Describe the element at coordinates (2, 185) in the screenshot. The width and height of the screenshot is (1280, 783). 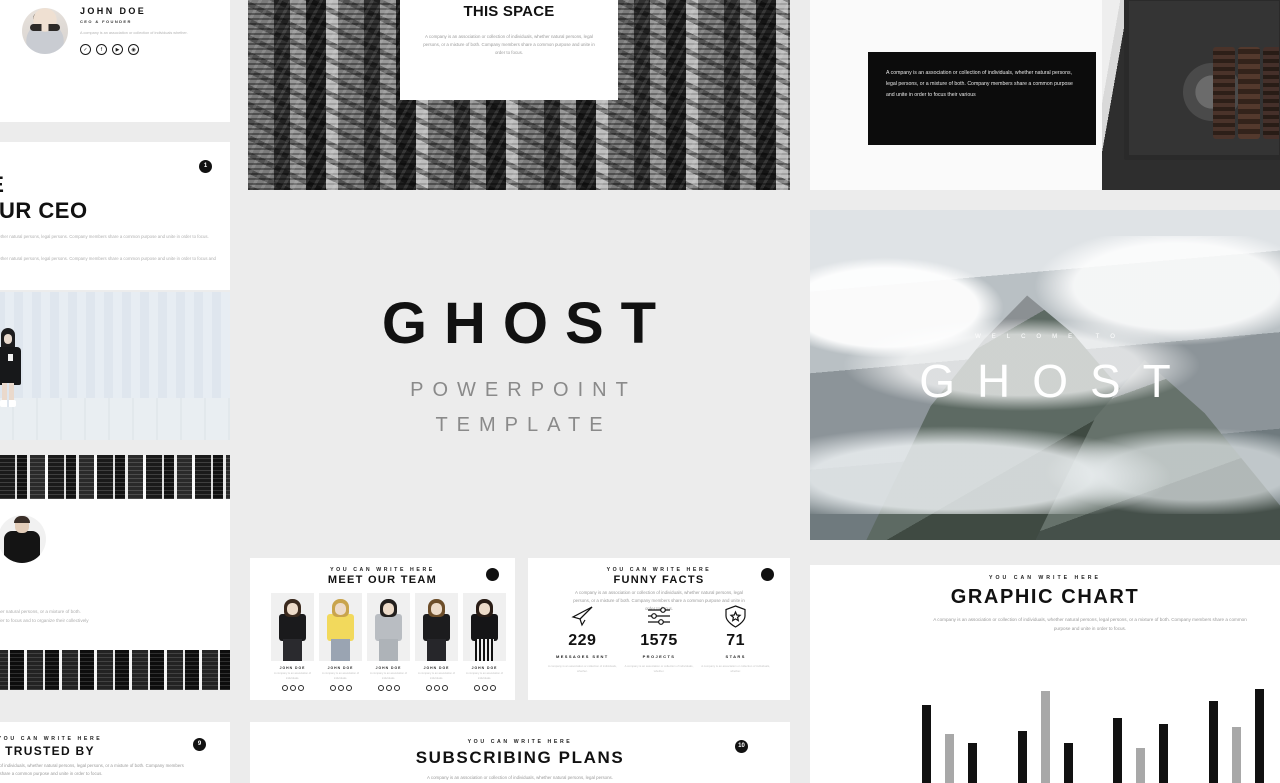
I see `ceo-title-line-1: WELCOME` at that location.